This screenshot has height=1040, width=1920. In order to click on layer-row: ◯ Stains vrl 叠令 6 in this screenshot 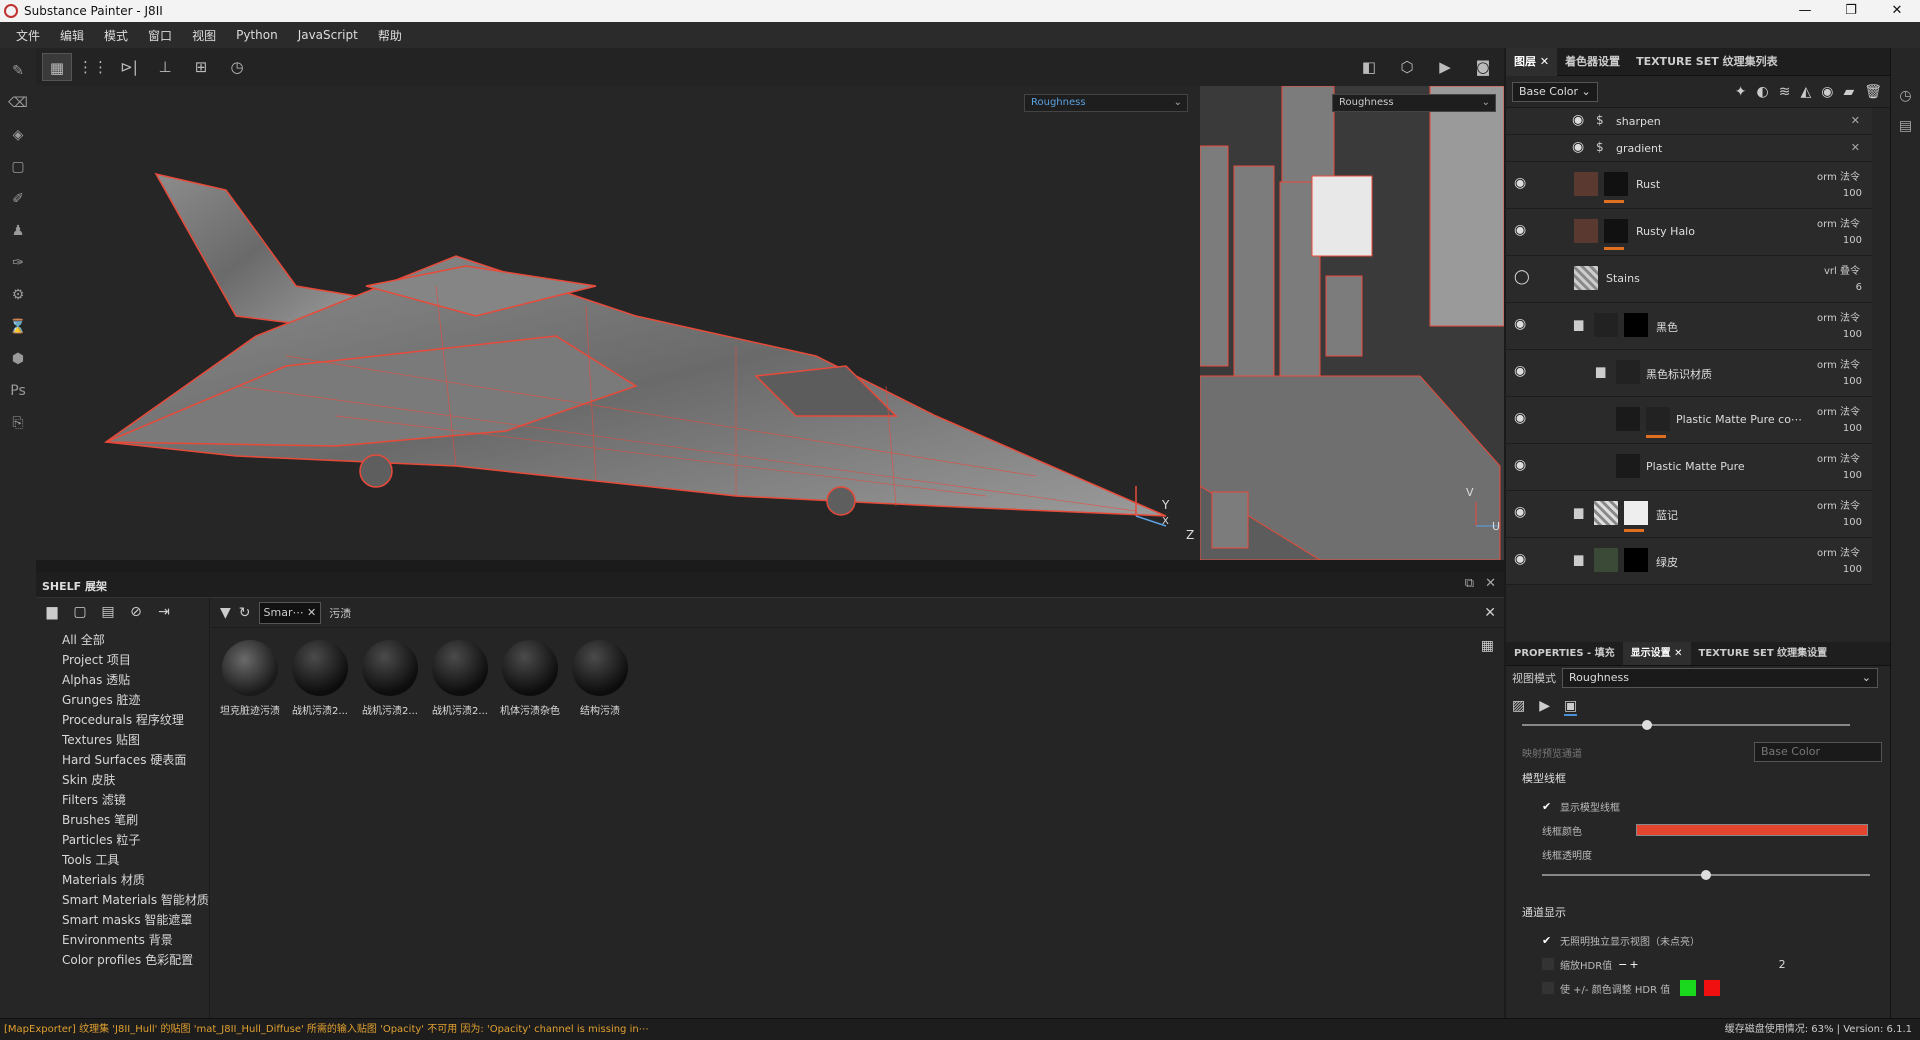, I will do `click(1689, 279)`.